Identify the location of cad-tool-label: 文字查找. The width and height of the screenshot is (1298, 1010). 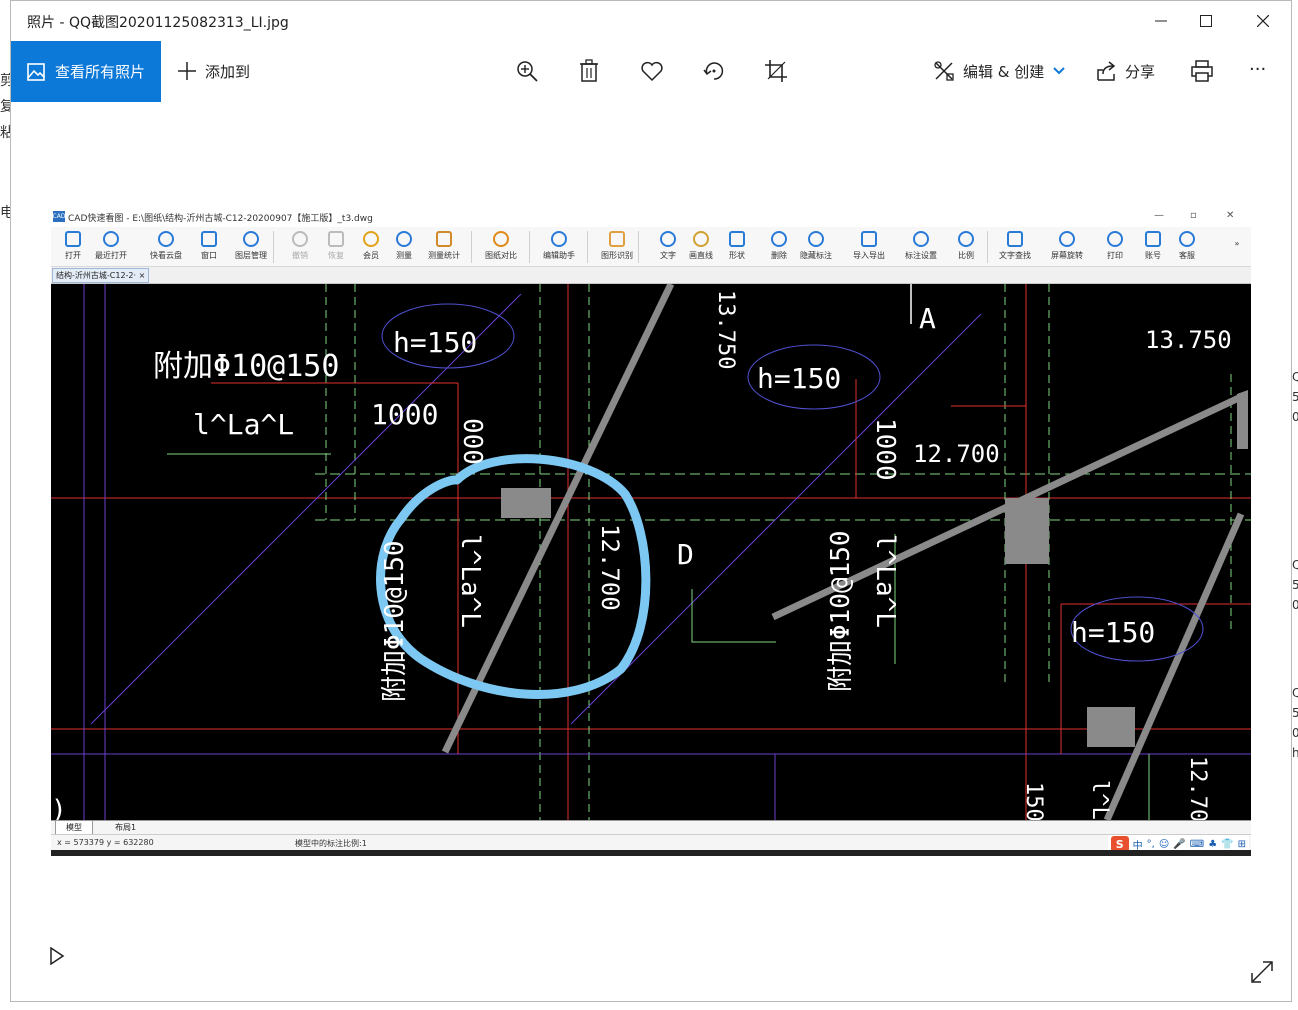
(1015, 255).